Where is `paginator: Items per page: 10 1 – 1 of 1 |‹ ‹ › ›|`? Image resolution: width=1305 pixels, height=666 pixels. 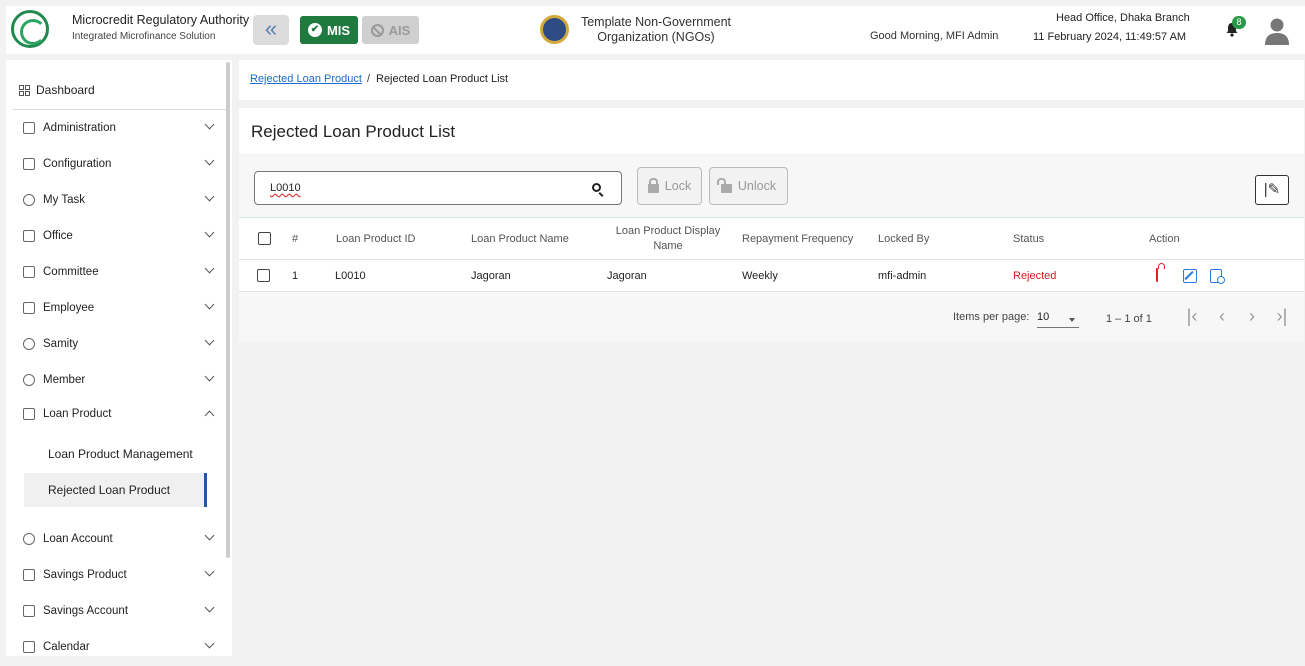 paginator: Items per page: 10 1 – 1 of 1 |‹ ‹ › ›| is located at coordinates (771, 317).